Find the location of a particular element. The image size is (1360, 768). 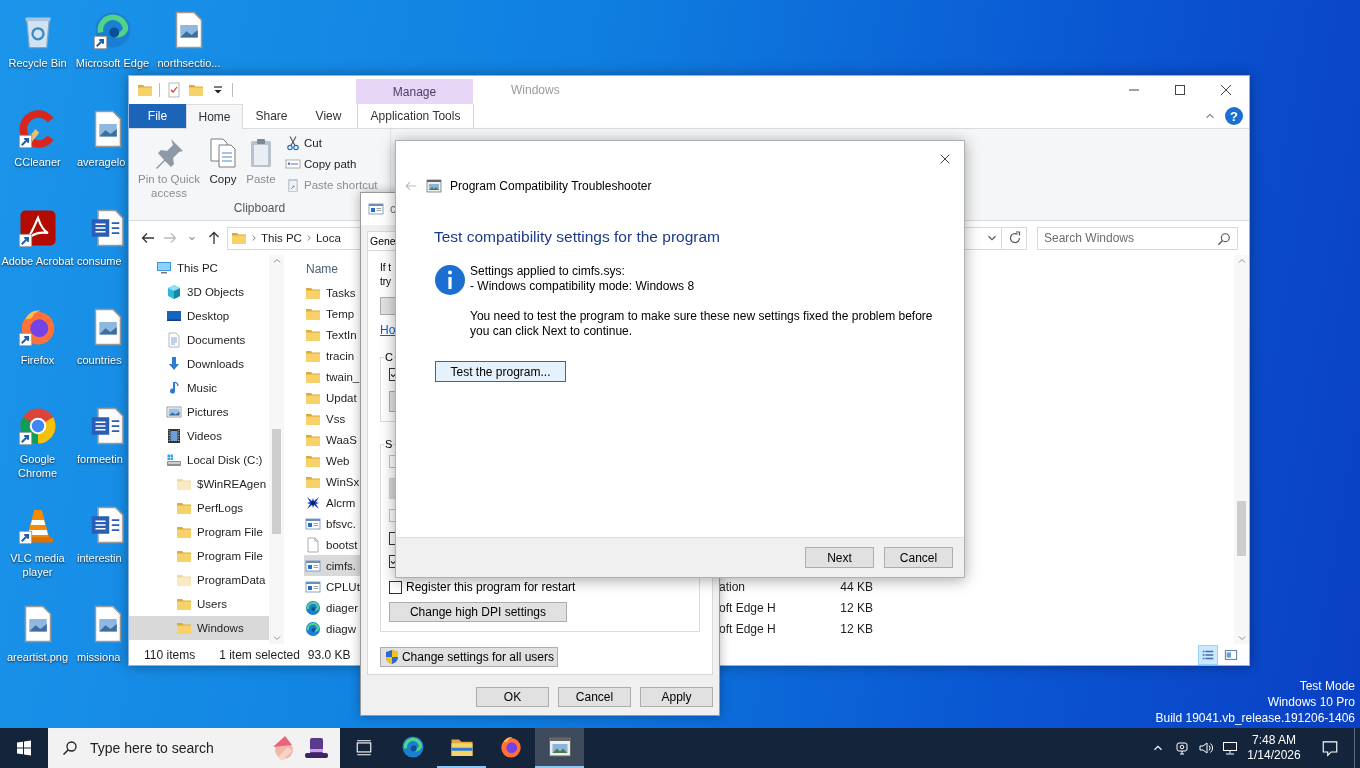

breadcrumb: This PC is located at coordinates (281, 238).